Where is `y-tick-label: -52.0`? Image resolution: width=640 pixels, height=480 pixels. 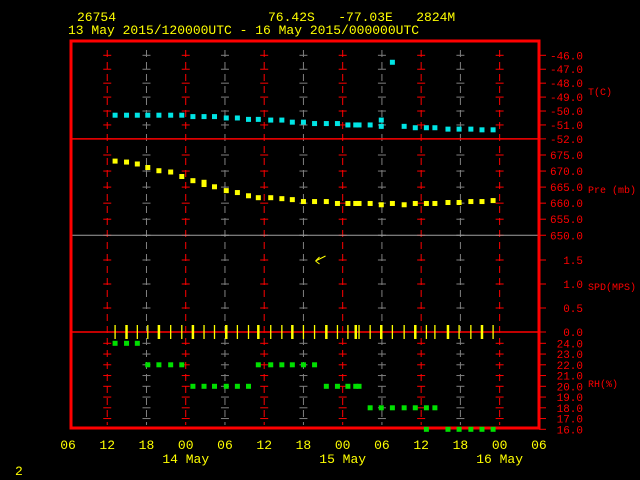 y-tick-label: -52.0 is located at coordinates (566, 141).